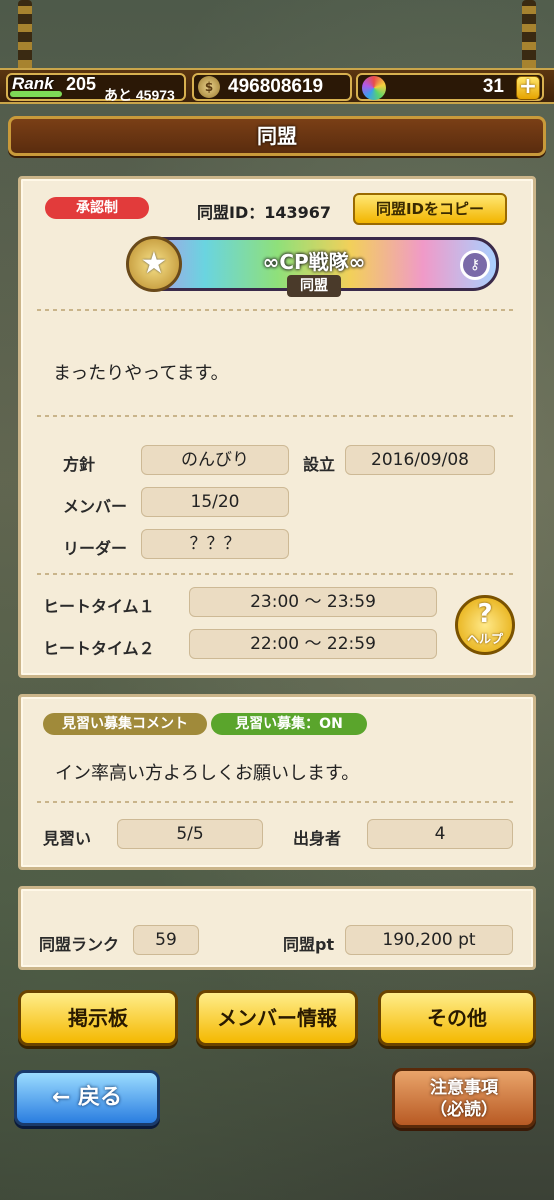 This screenshot has height=1200, width=554. Describe the element at coordinates (97, 208) in the screenshot. I see `approval-tag: 承認制` at that location.